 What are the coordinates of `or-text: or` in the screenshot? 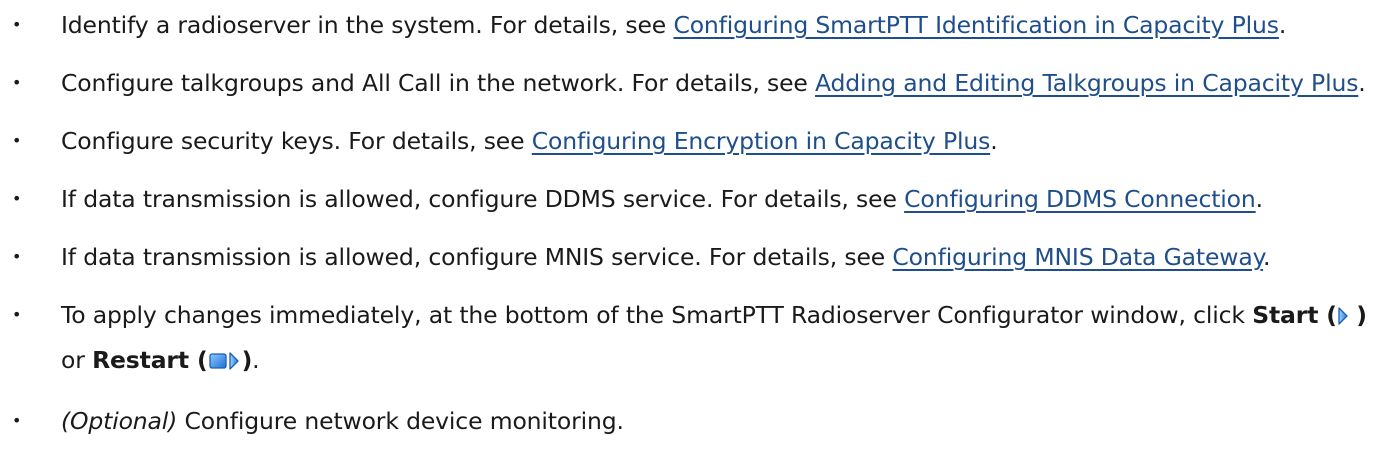 It's located at (77, 360).